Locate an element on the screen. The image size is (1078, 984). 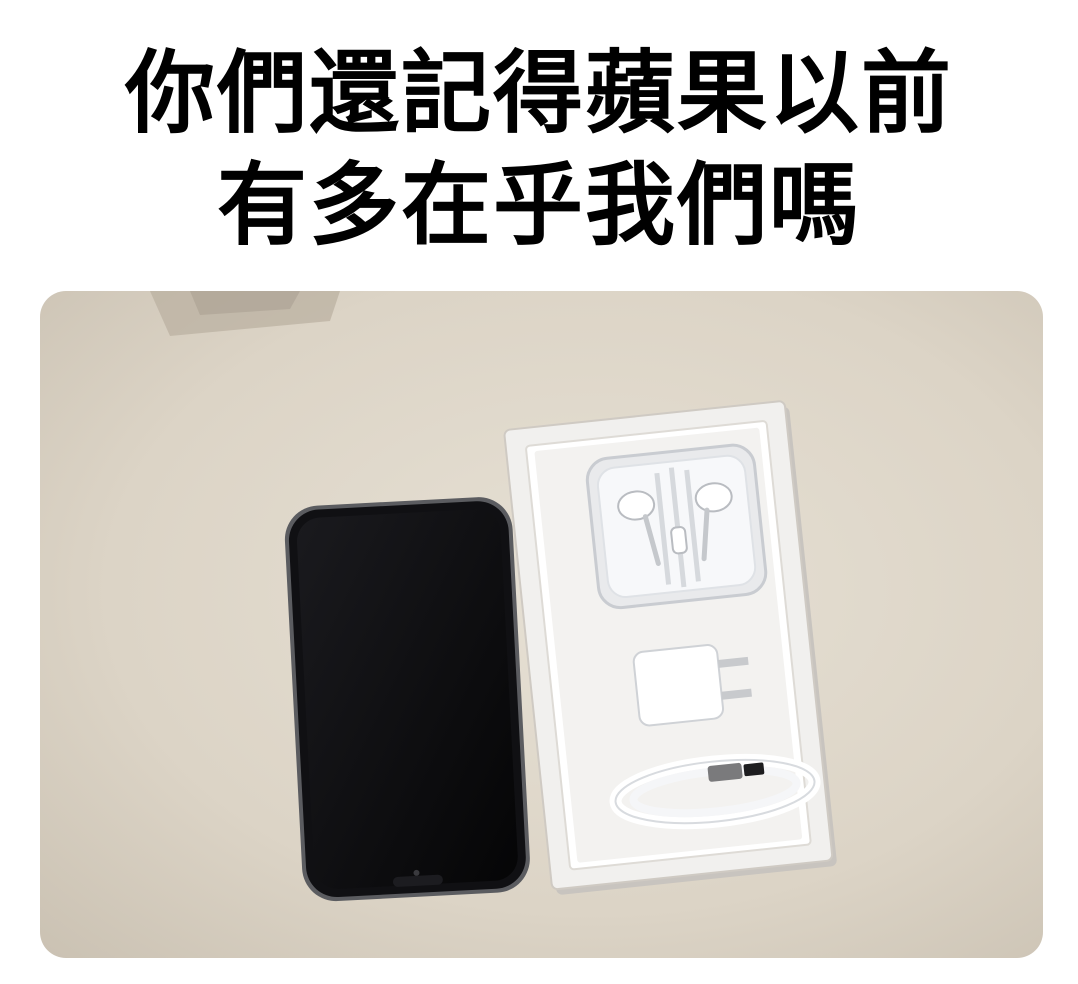
caption-line-1: 你們還記得蘋果以前 is located at coordinates (539, 93).